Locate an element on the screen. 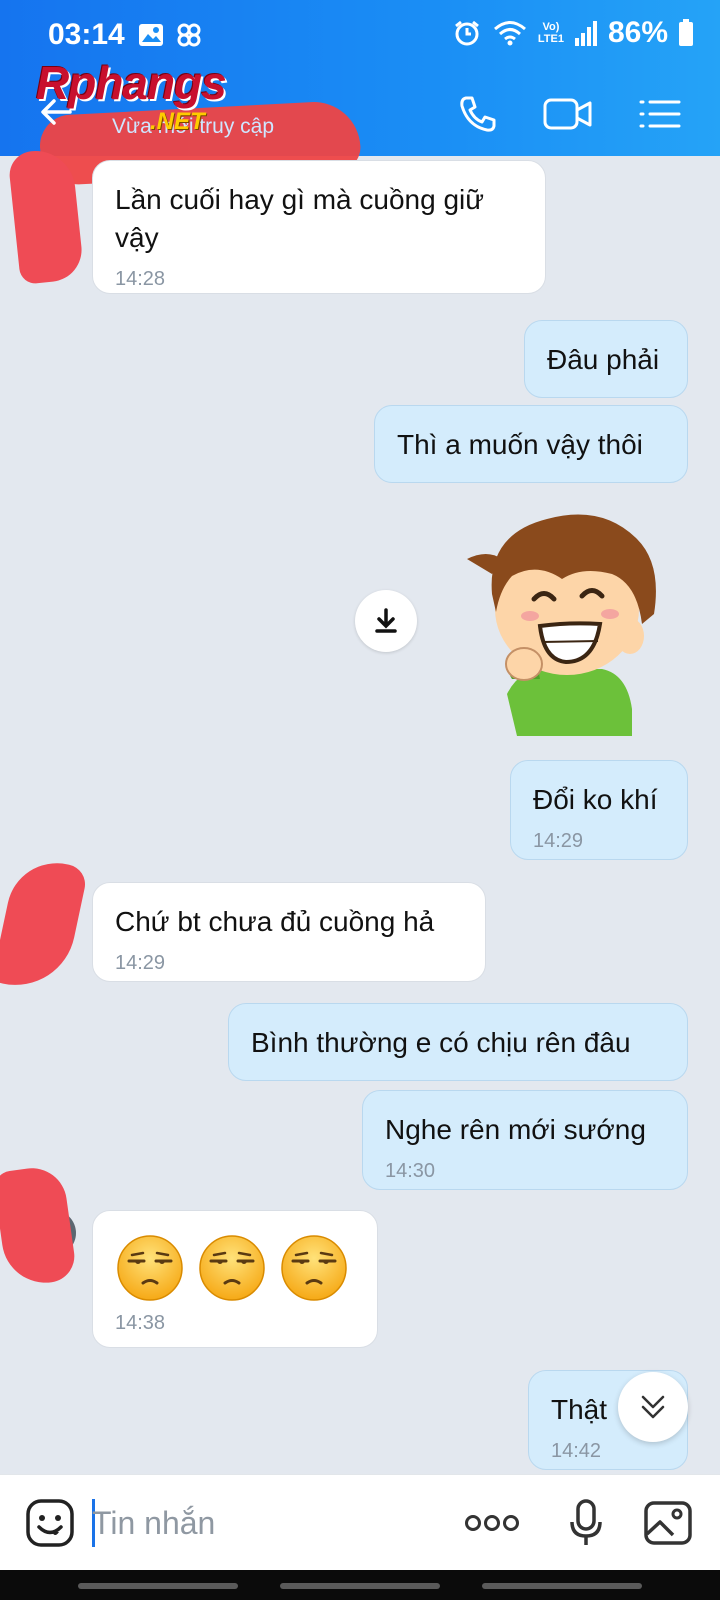 This screenshot has height=1600, width=720. message-bubble-incoming: 14:38 is located at coordinates (235, 1279).